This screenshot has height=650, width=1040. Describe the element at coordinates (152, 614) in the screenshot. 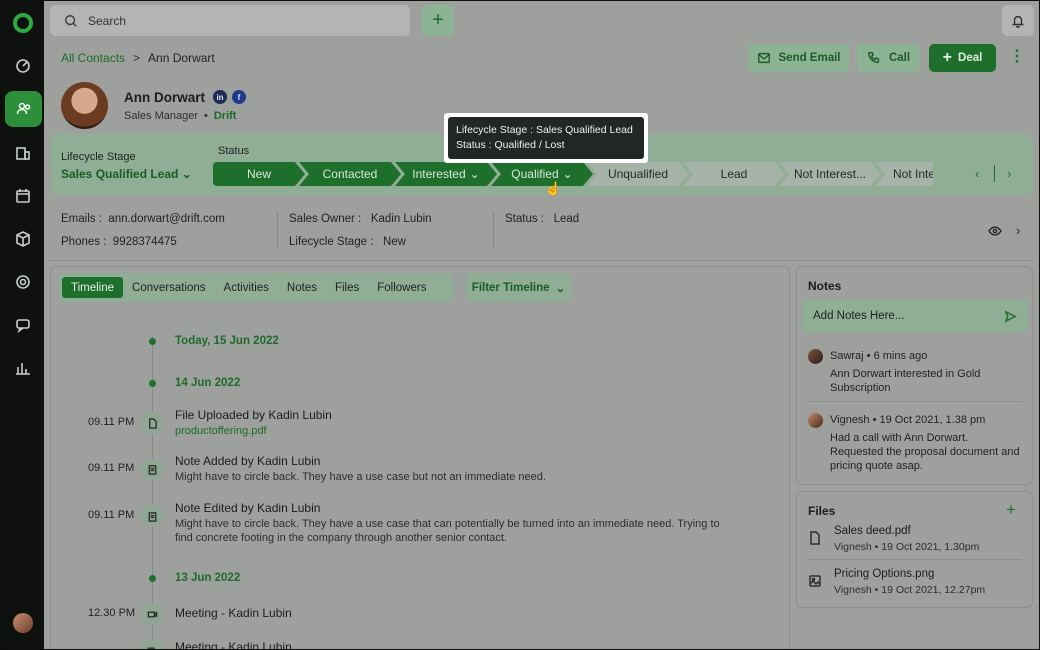

I see `video-icon` at that location.